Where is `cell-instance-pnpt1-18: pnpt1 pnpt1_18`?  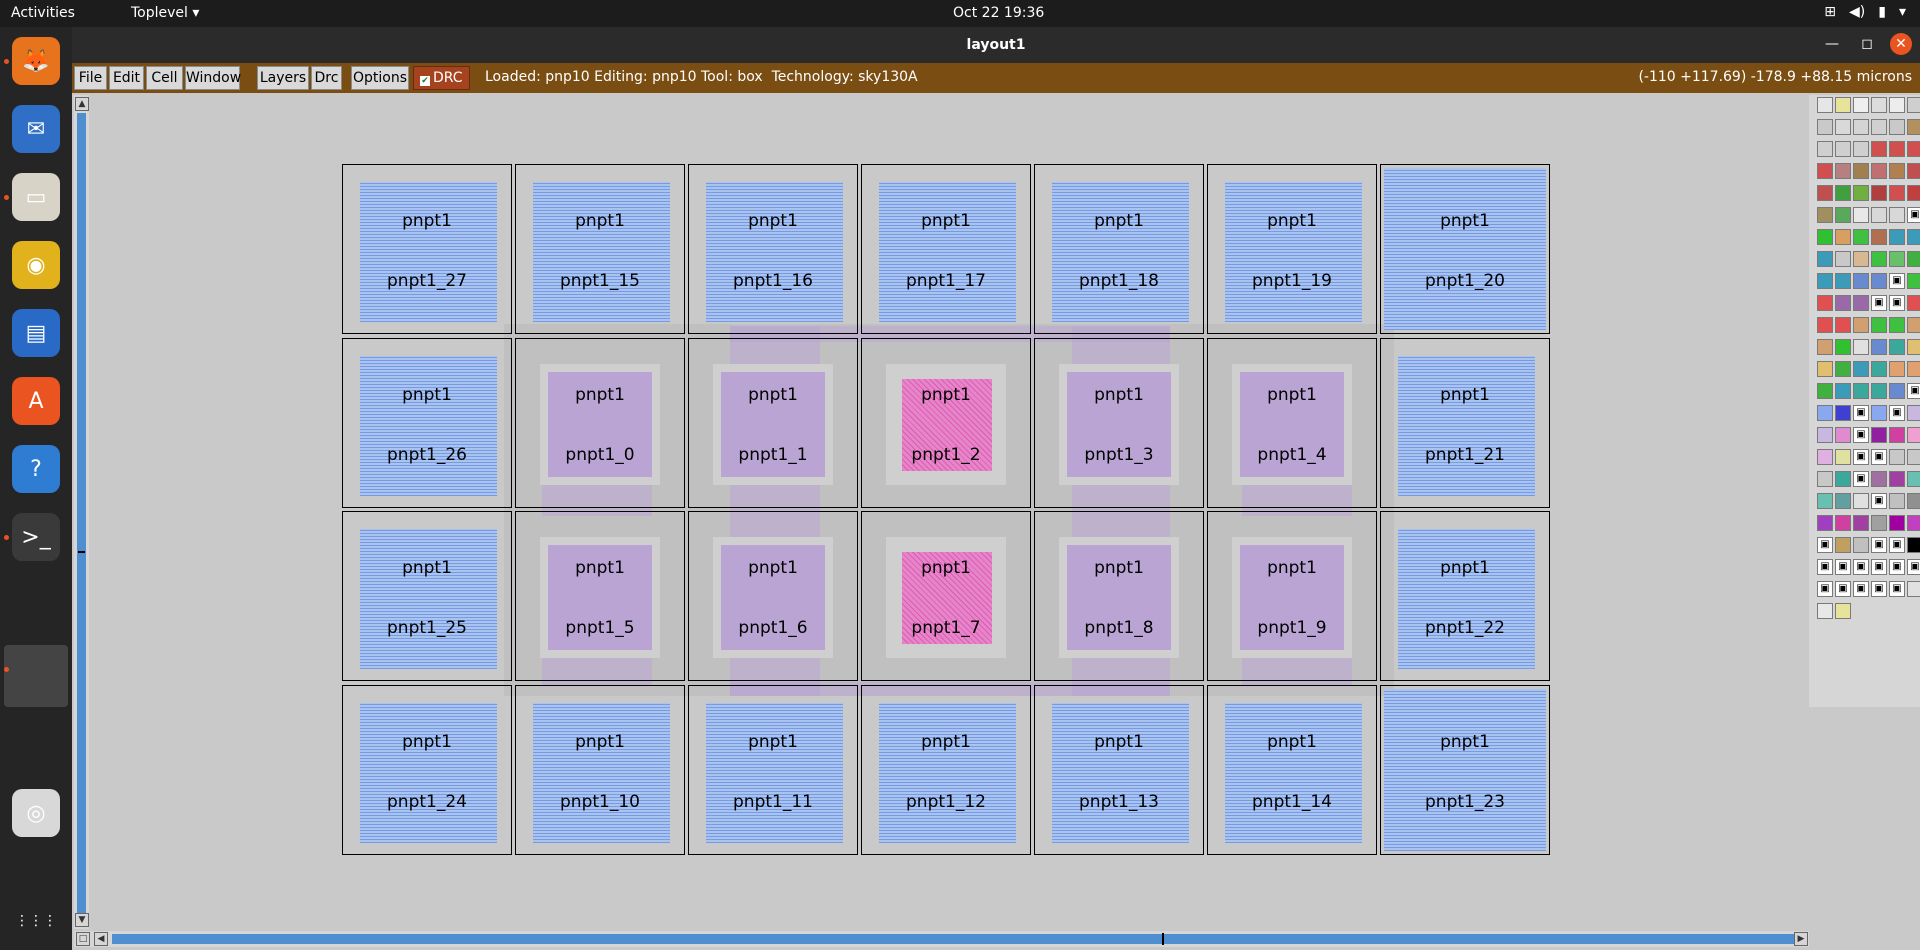 cell-instance-pnpt1-18: pnpt1 pnpt1_18 is located at coordinates (1119, 249).